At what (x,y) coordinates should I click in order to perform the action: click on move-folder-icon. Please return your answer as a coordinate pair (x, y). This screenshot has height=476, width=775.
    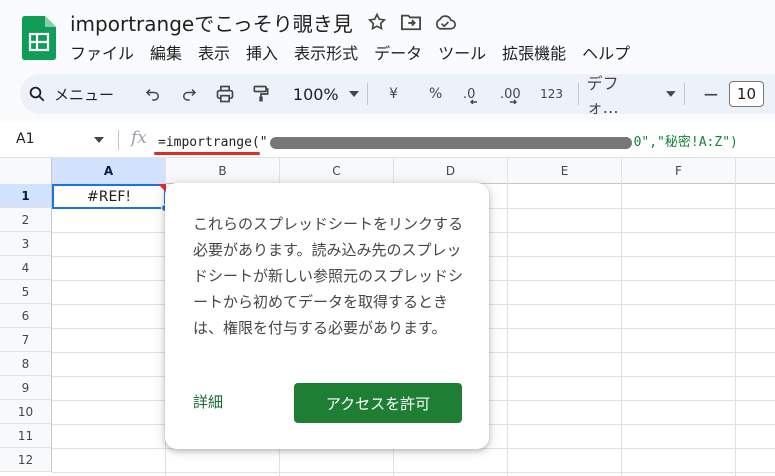
    Looking at the image, I should click on (411, 22).